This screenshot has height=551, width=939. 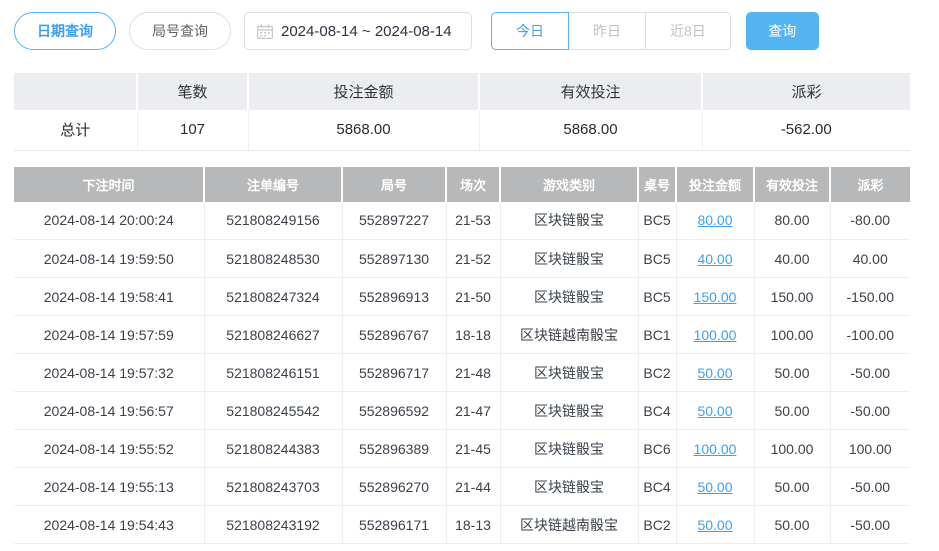 I want to click on bet-time: 2024-08-14 19:56:57, so click(x=109, y=410).